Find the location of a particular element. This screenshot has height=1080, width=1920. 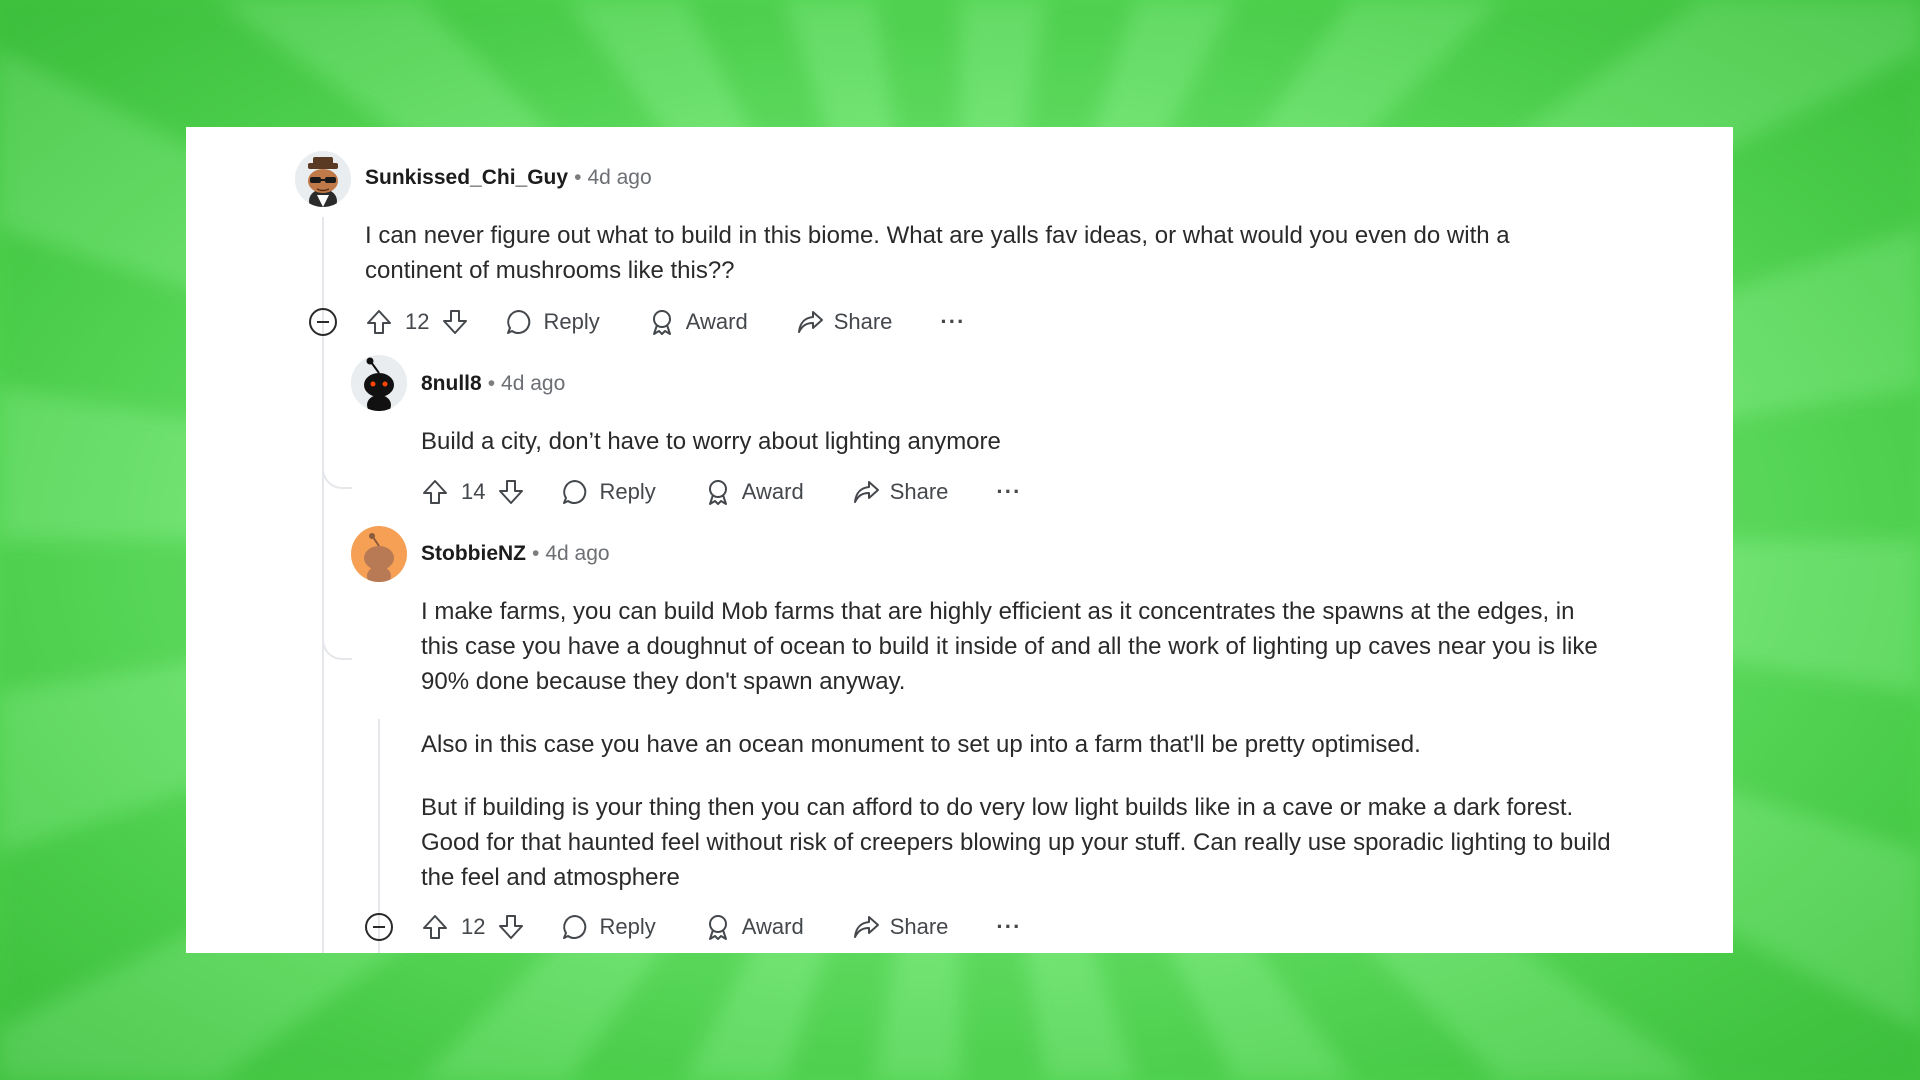

username: StobbieNZ is located at coordinates (473, 553).